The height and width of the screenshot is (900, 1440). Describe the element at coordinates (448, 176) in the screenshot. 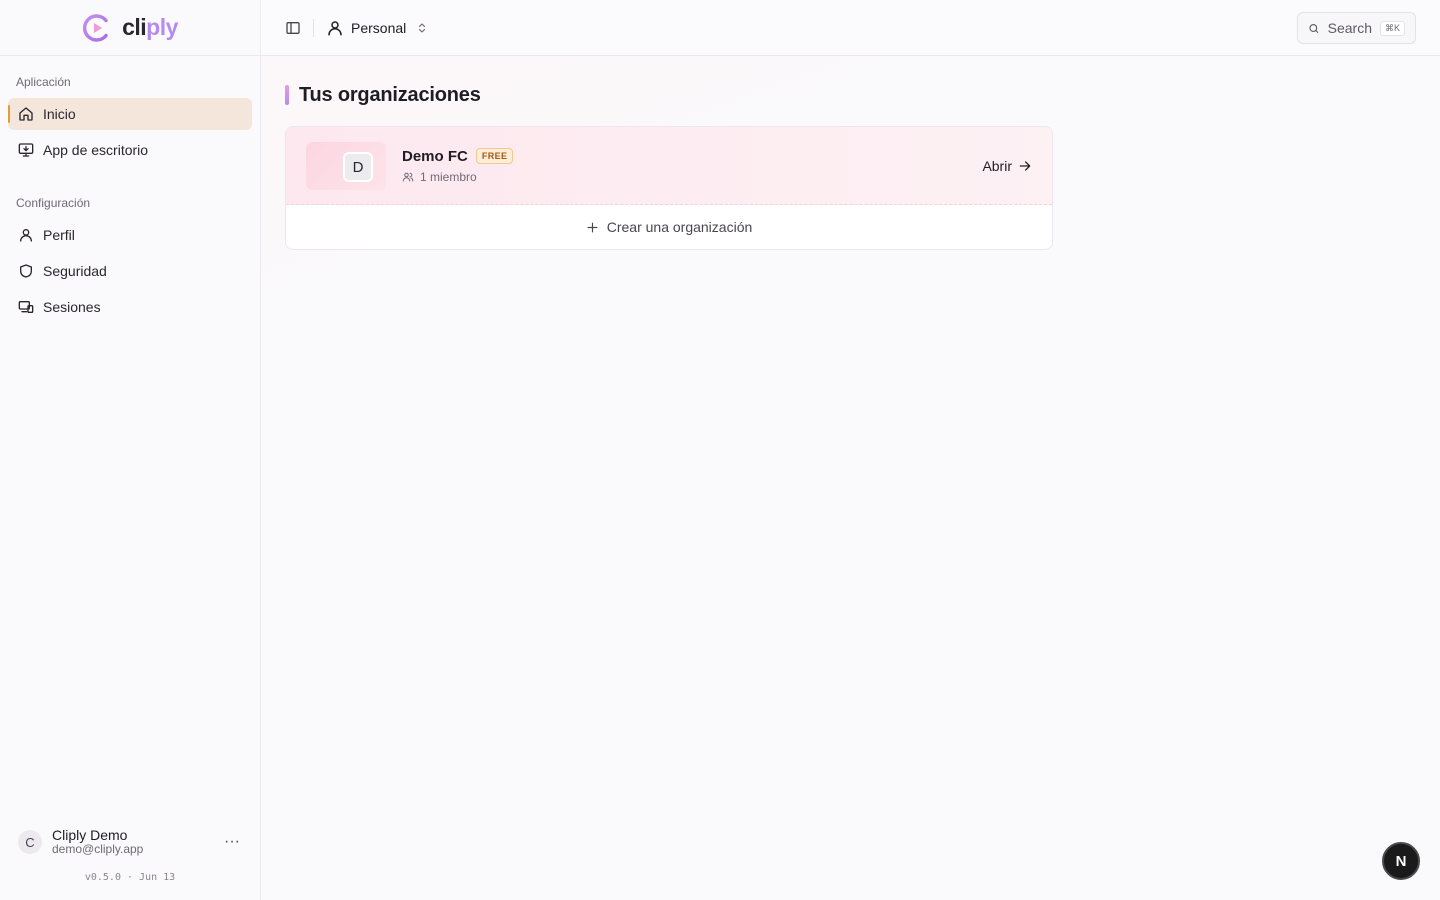

I see `members-count: 1 miembro` at that location.